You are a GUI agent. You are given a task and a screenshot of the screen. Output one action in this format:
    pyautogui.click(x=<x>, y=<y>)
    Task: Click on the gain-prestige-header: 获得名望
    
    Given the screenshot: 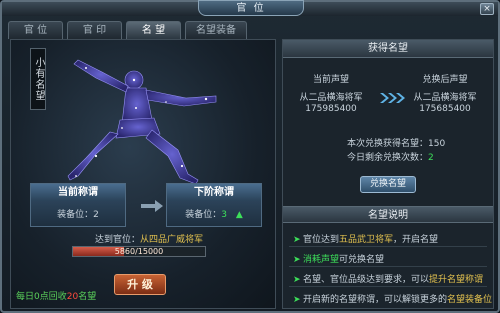 What is the action you would take?
    pyautogui.click(x=388, y=49)
    